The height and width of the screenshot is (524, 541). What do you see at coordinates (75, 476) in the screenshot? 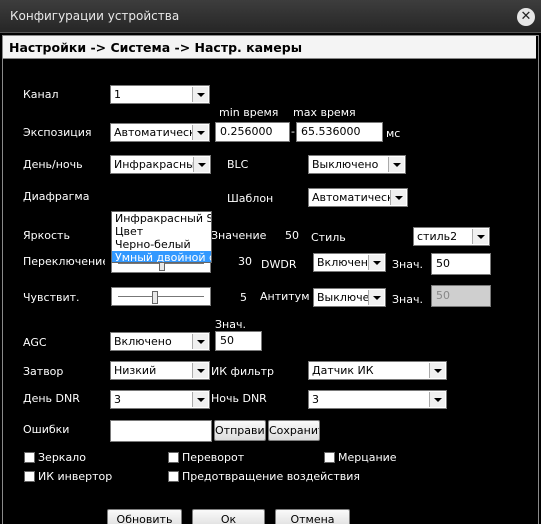
I see `ir-inverter-label: ИК инвертор` at bounding box center [75, 476].